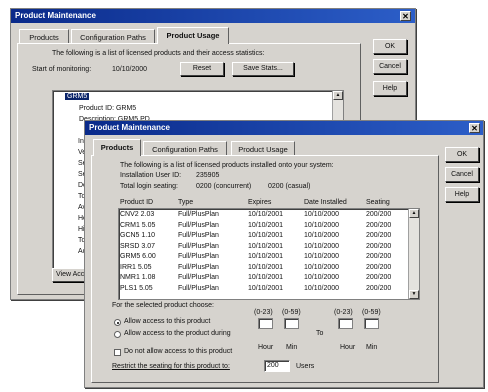  What do you see at coordinates (177, 333) in the screenshot?
I see `allow-during-label: Allow access to the product during` at bounding box center [177, 333].